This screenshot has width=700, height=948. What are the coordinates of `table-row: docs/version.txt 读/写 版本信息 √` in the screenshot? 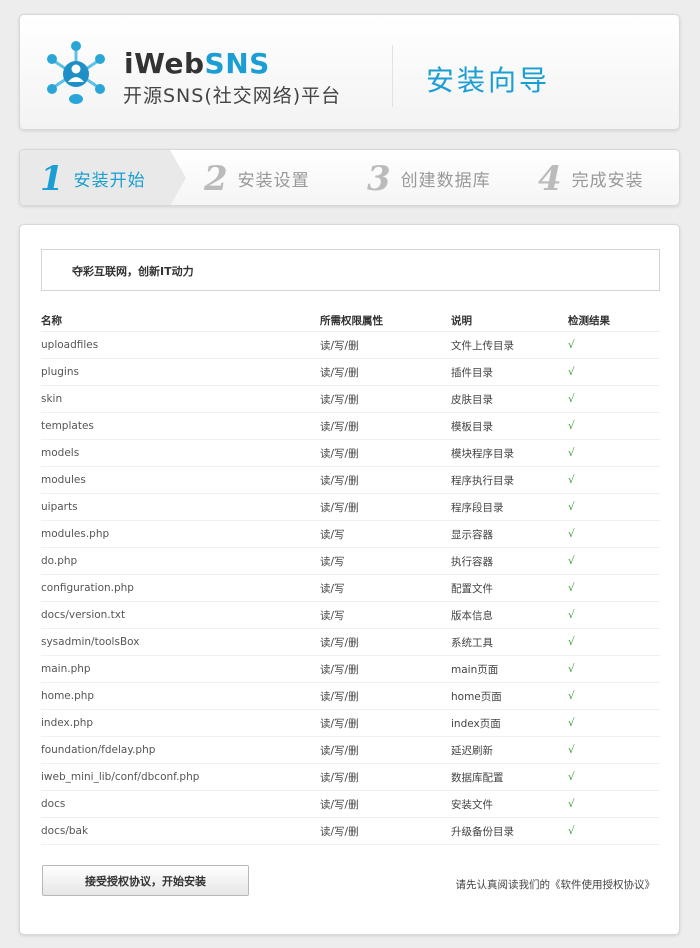 It's located at (350, 615).